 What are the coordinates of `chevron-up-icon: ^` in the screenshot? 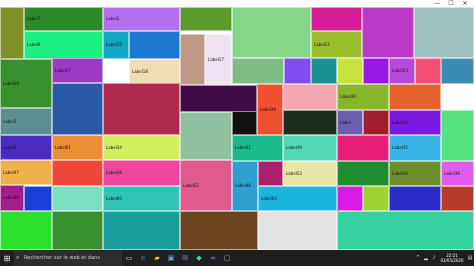 It's located at (418, 258).